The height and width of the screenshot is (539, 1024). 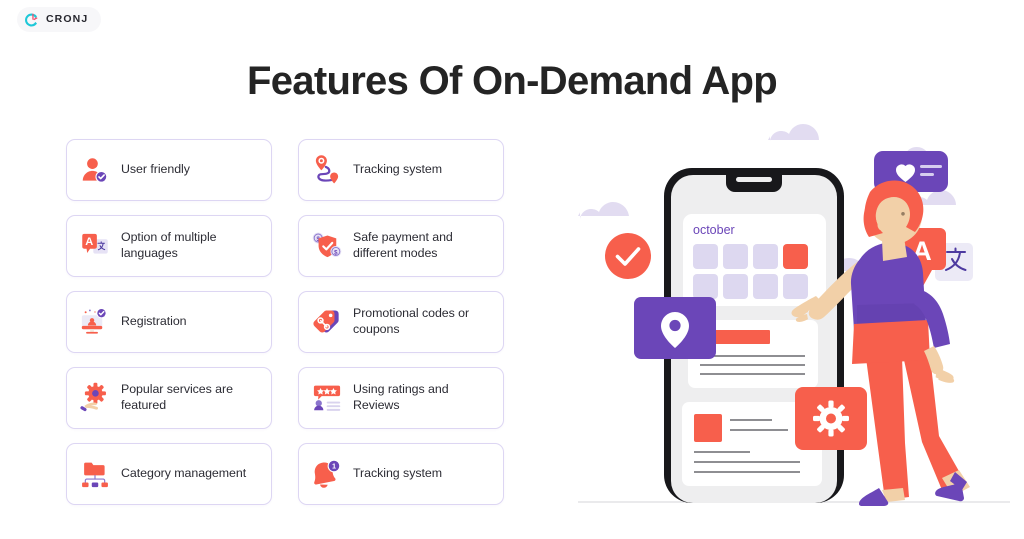 What do you see at coordinates (628, 256) in the screenshot?
I see `check-circle-badge` at bounding box center [628, 256].